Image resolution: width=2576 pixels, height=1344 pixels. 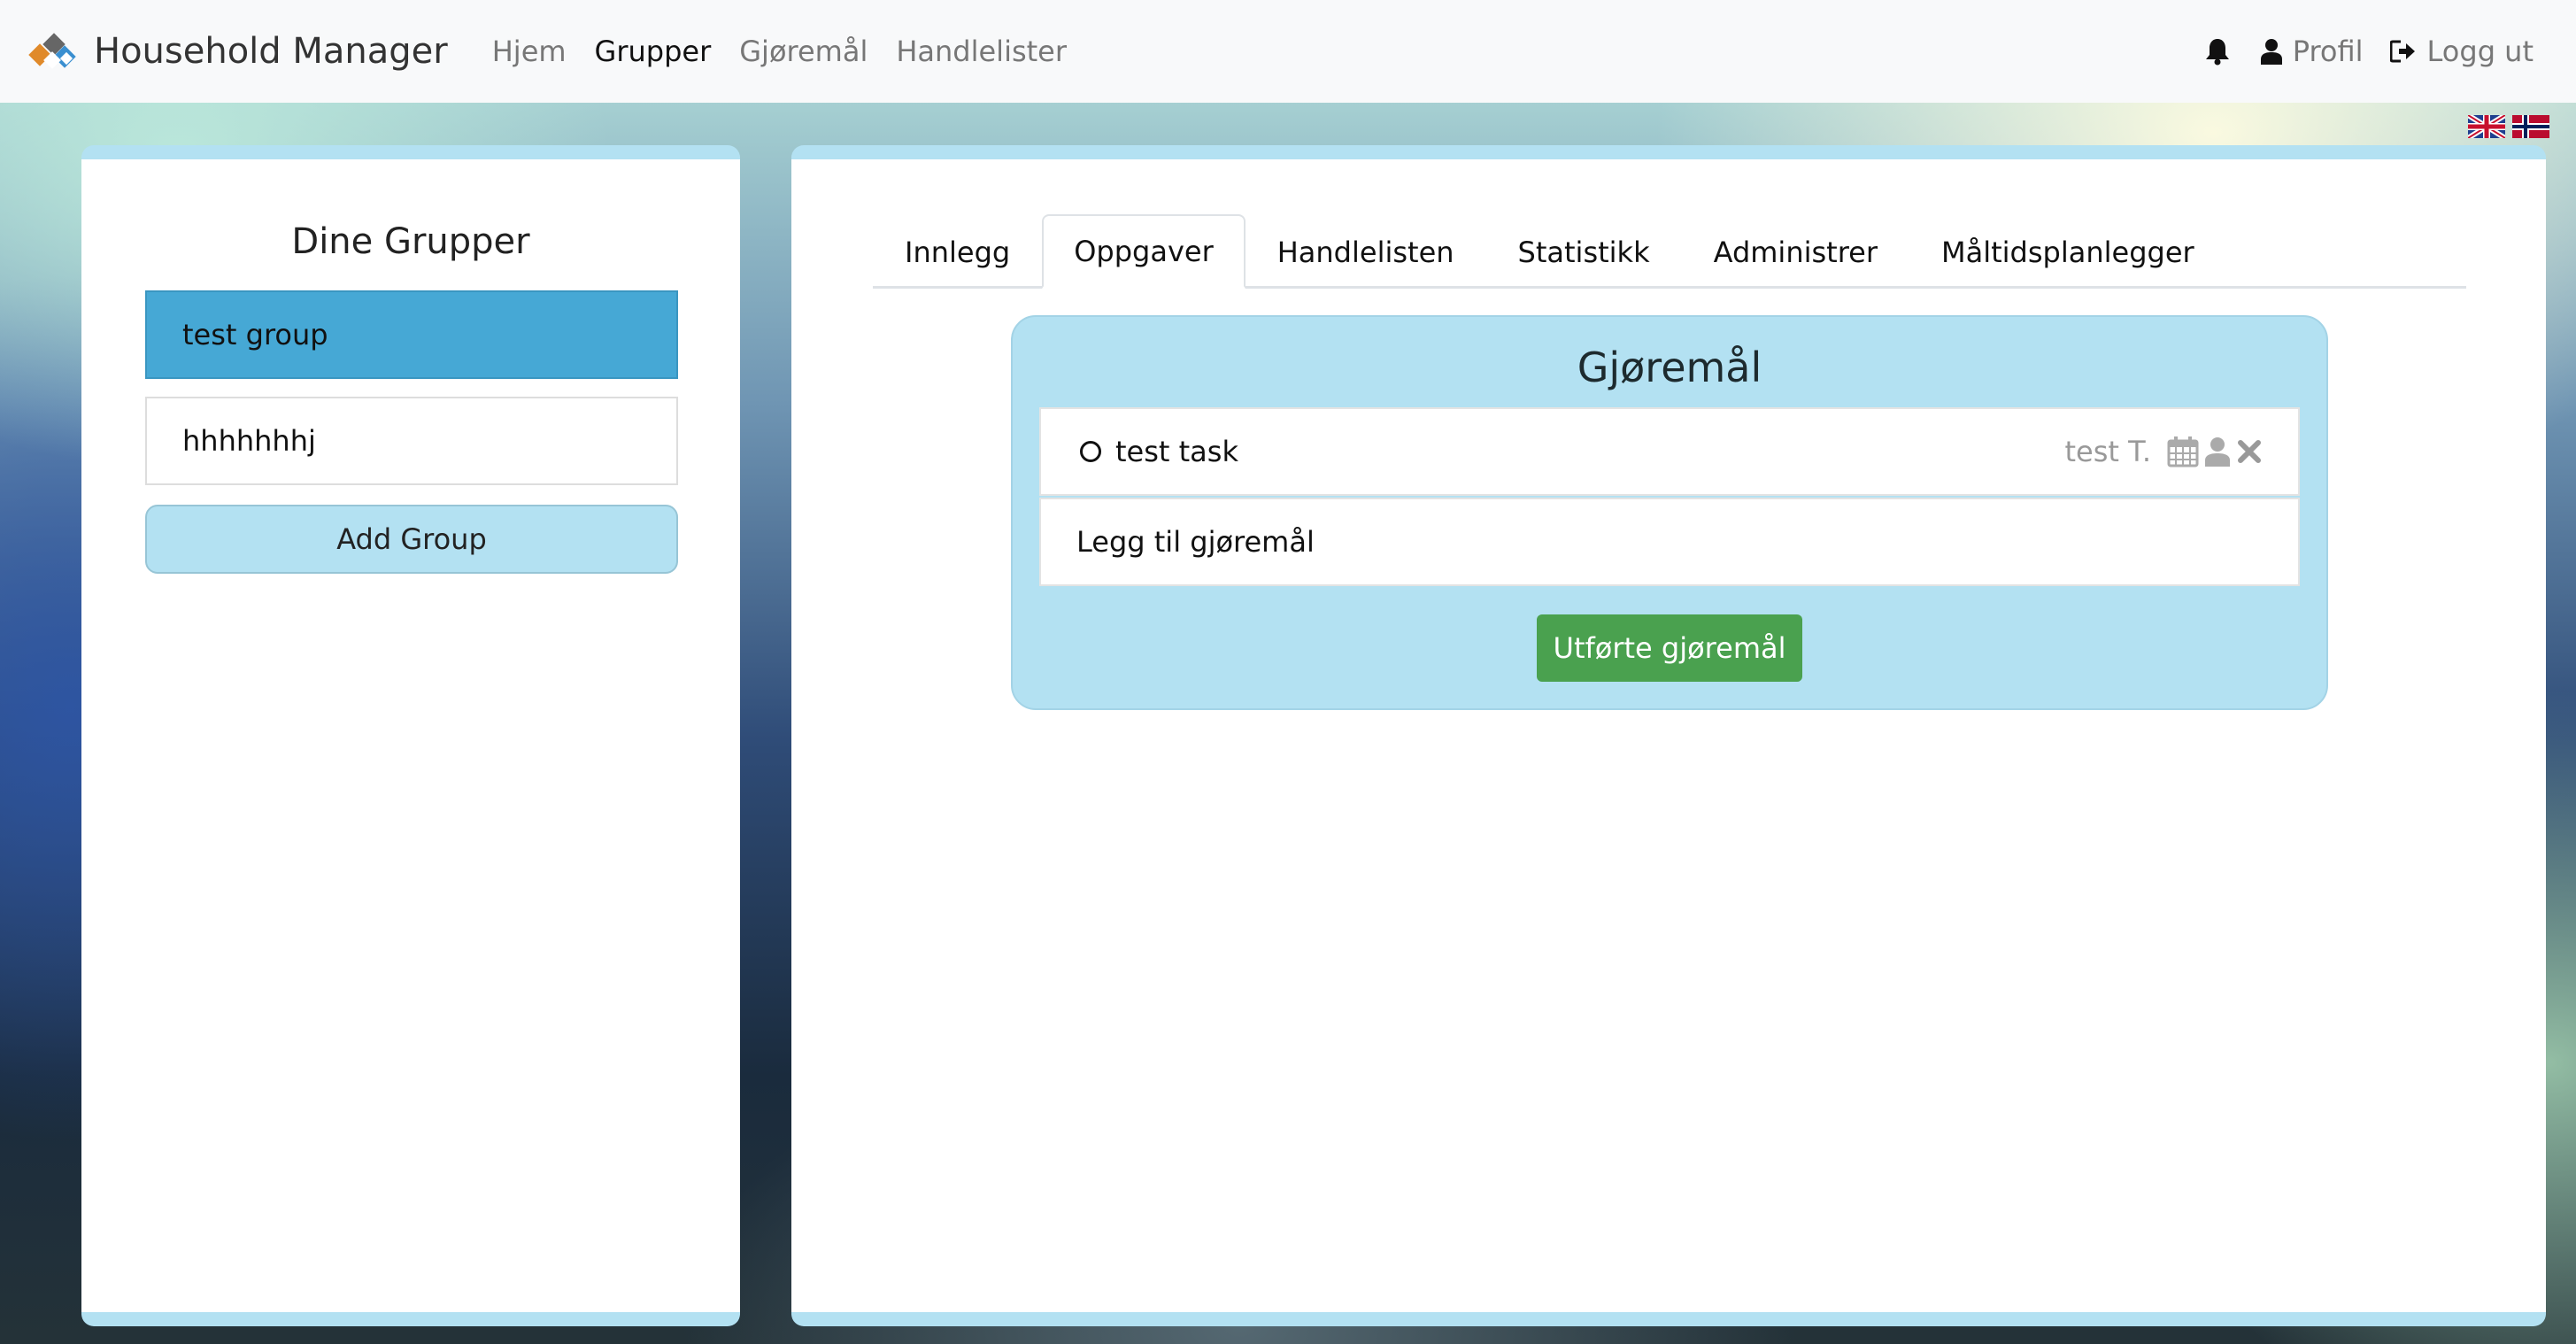 I want to click on task-assignee: test T., so click(x=2107, y=452).